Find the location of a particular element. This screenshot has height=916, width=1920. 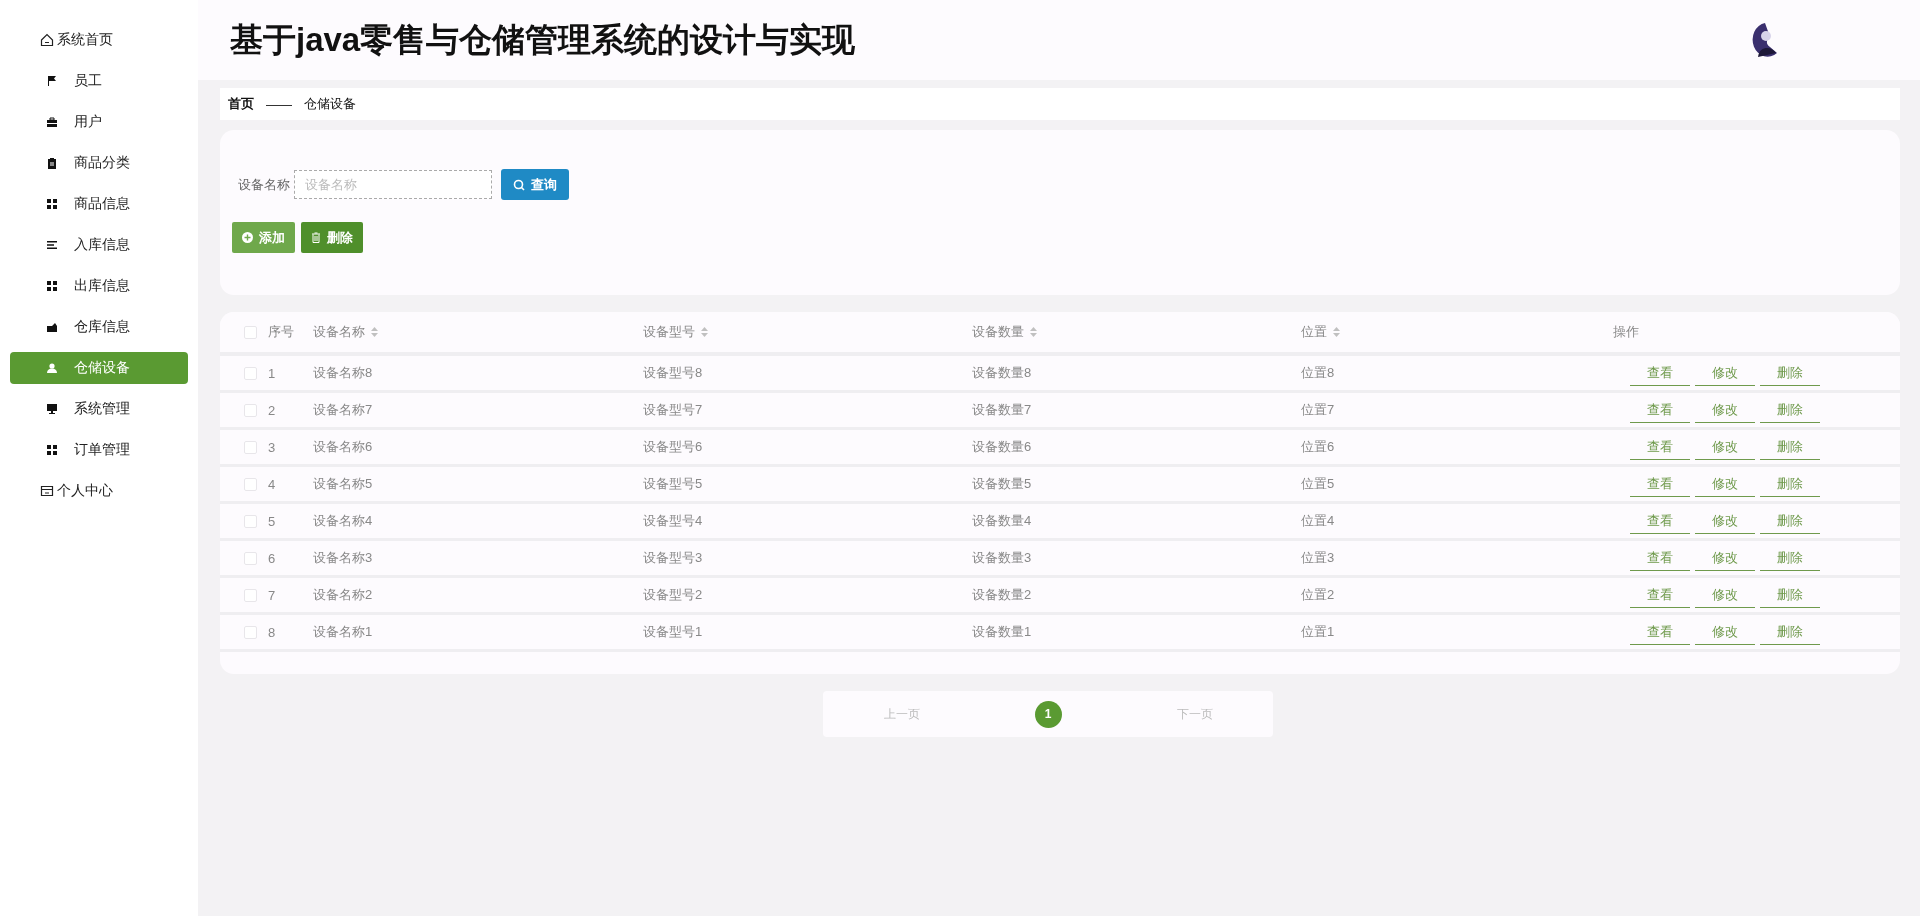

table-cell-text: 设备数量2 is located at coordinates (1002, 595).